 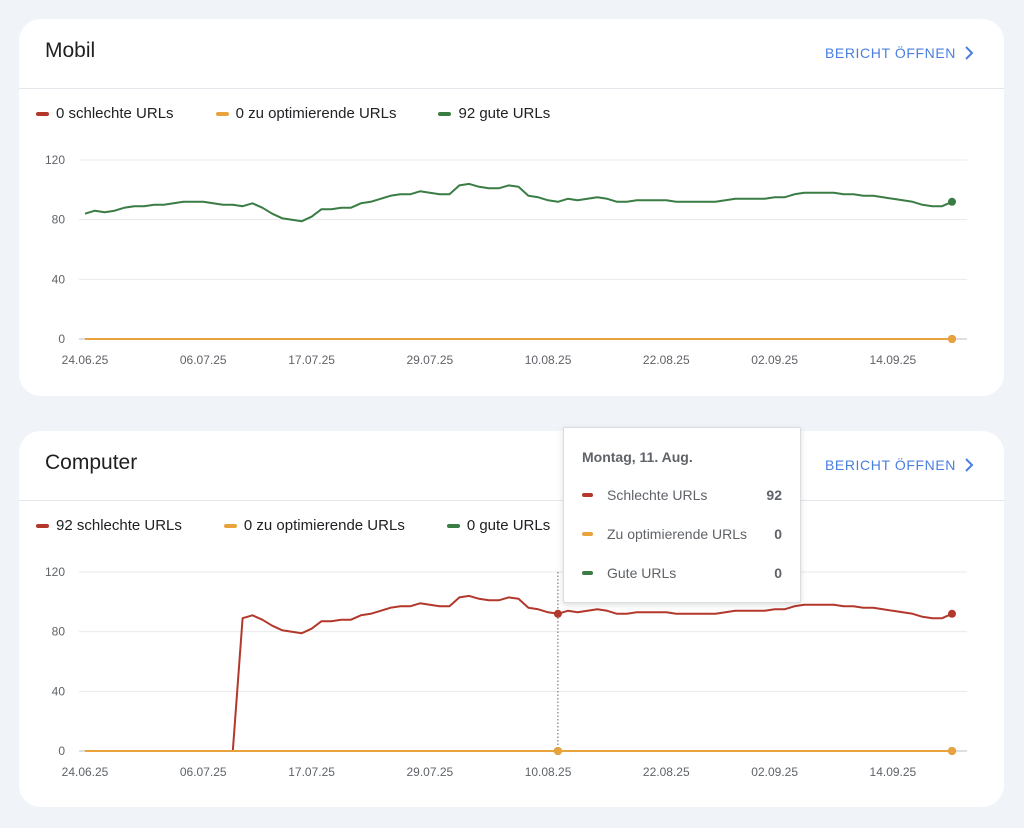 I want to click on tooltip-row-bad: Schlechte URLs 92, so click(x=682, y=495).